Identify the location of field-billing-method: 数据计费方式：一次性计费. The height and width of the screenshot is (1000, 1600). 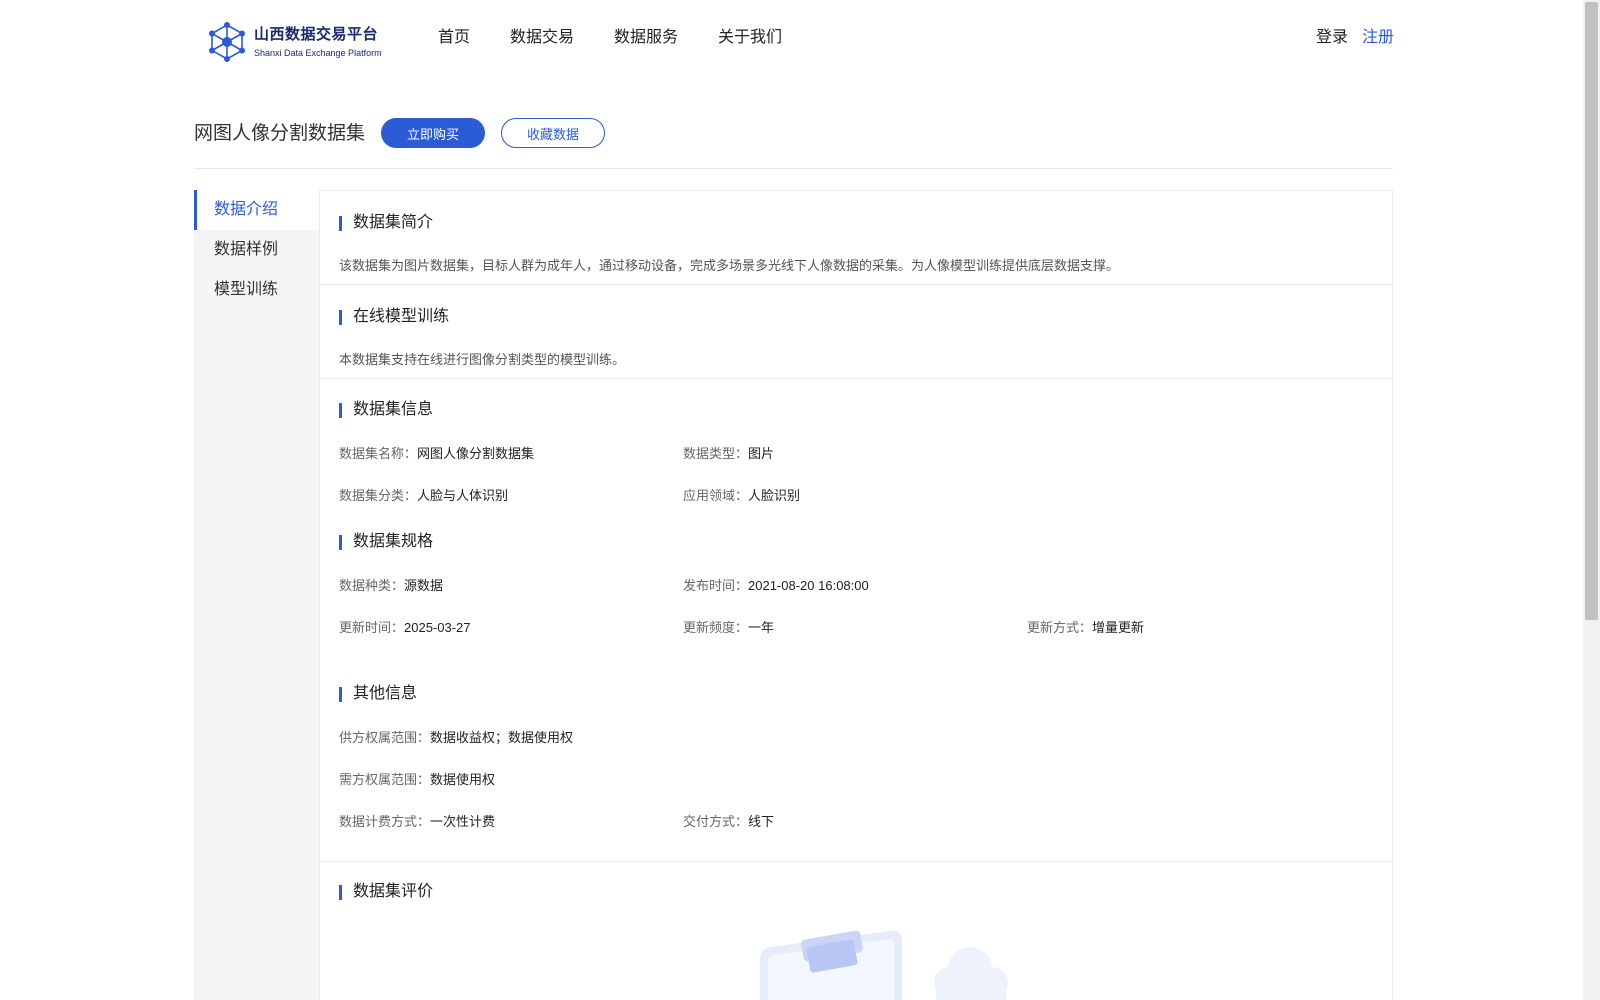
(417, 822).